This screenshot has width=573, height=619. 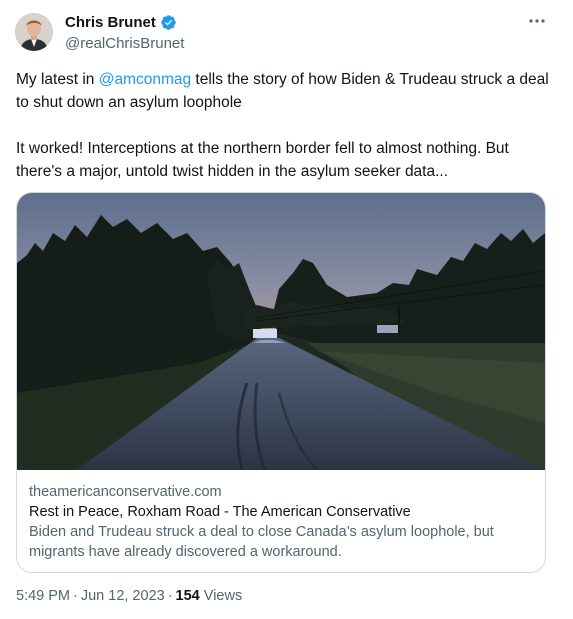 I want to click on timestamp-link: 5:49 PM · Jun 12, 2023, so click(x=90, y=596).